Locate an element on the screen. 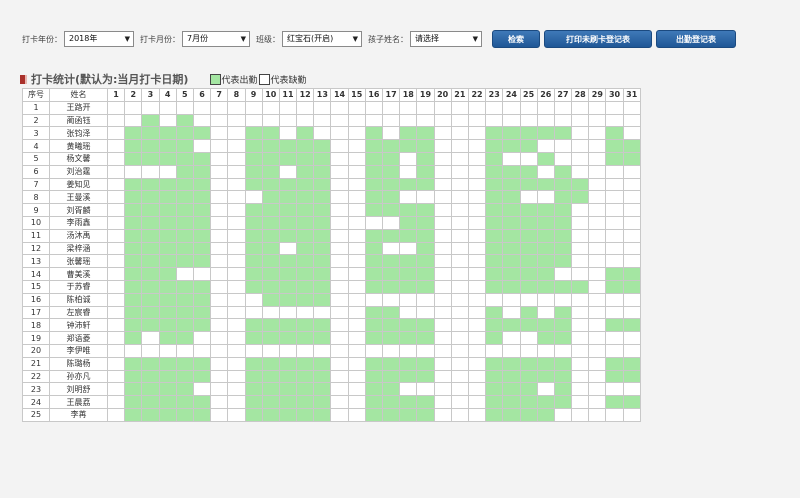 The height and width of the screenshot is (498, 800). child-select: 请选择 ▼ is located at coordinates (446, 39).